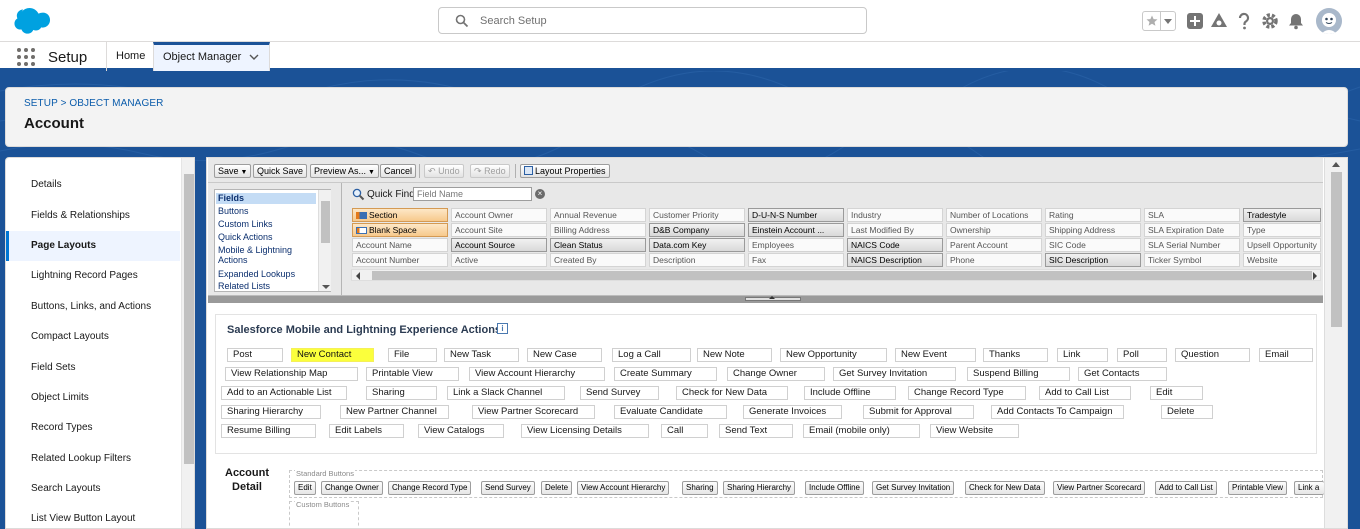 This screenshot has width=1360, height=529. What do you see at coordinates (326, 287) in the screenshot?
I see `scroll-down-arrow-icon` at bounding box center [326, 287].